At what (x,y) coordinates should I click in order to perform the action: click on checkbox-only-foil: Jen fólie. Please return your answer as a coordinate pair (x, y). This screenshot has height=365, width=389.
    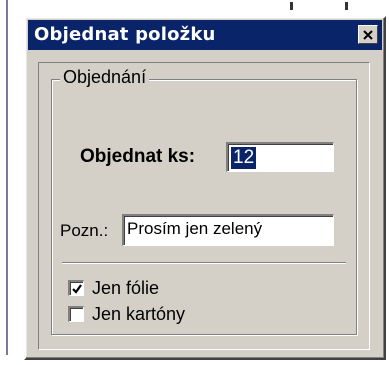
    Looking at the image, I should click on (113, 288).